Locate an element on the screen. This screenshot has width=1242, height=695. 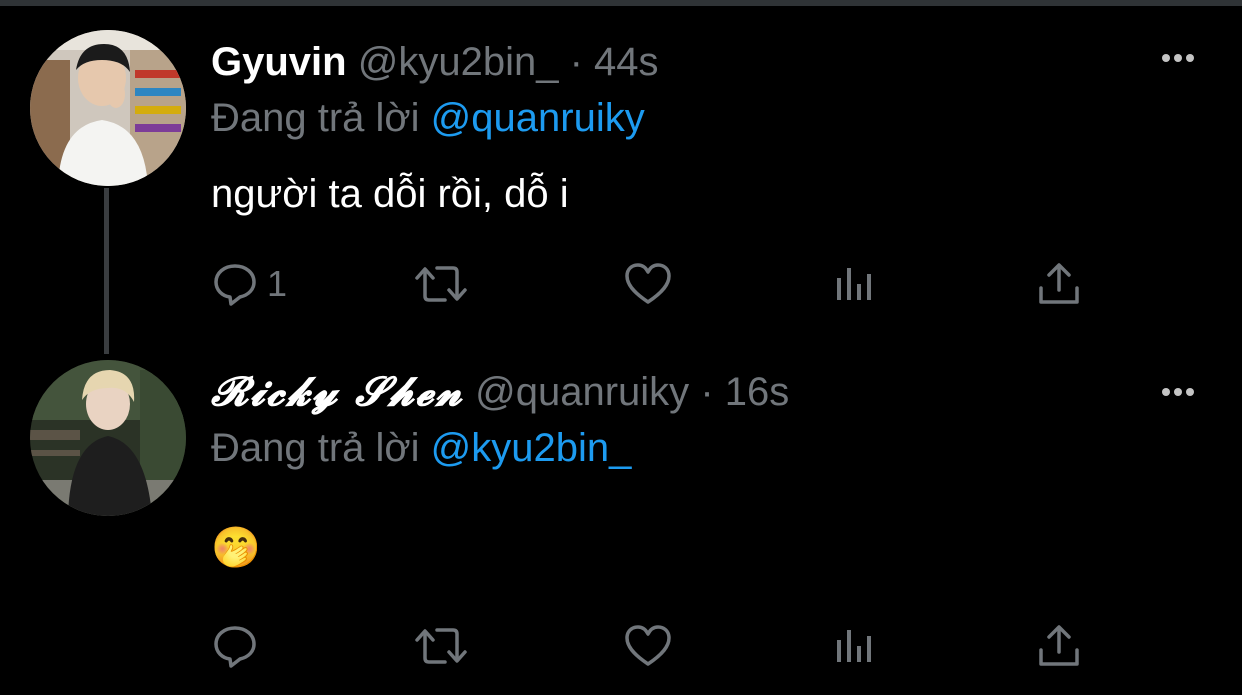
tweet-header: Gyuvin @kyu2bin_ · 44s is located at coordinates (435, 62).